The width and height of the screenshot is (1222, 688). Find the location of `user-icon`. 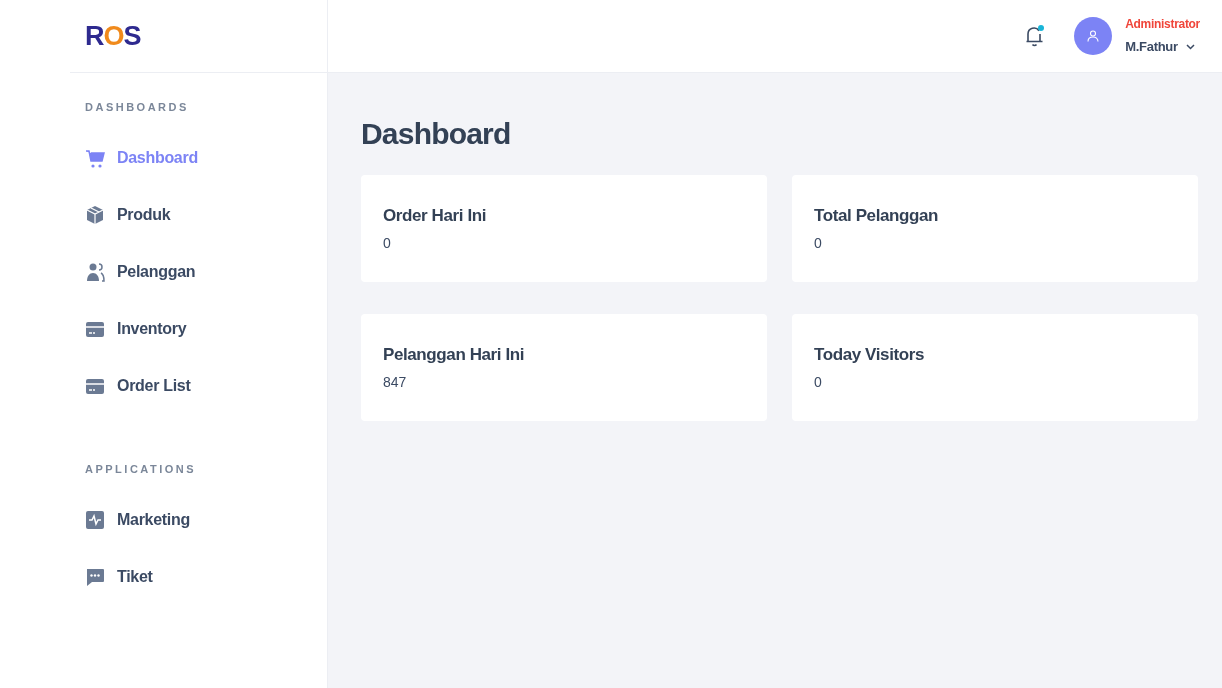

user-icon is located at coordinates (1093, 36).